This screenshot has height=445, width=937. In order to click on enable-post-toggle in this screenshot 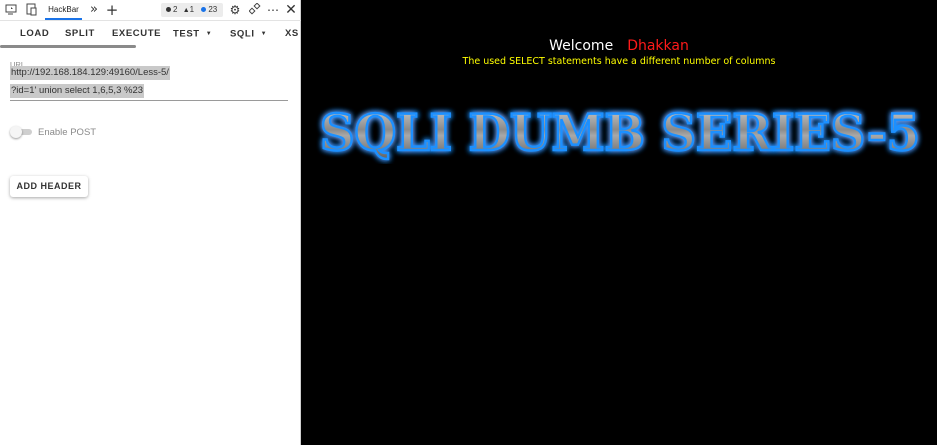, I will do `click(22, 132)`.